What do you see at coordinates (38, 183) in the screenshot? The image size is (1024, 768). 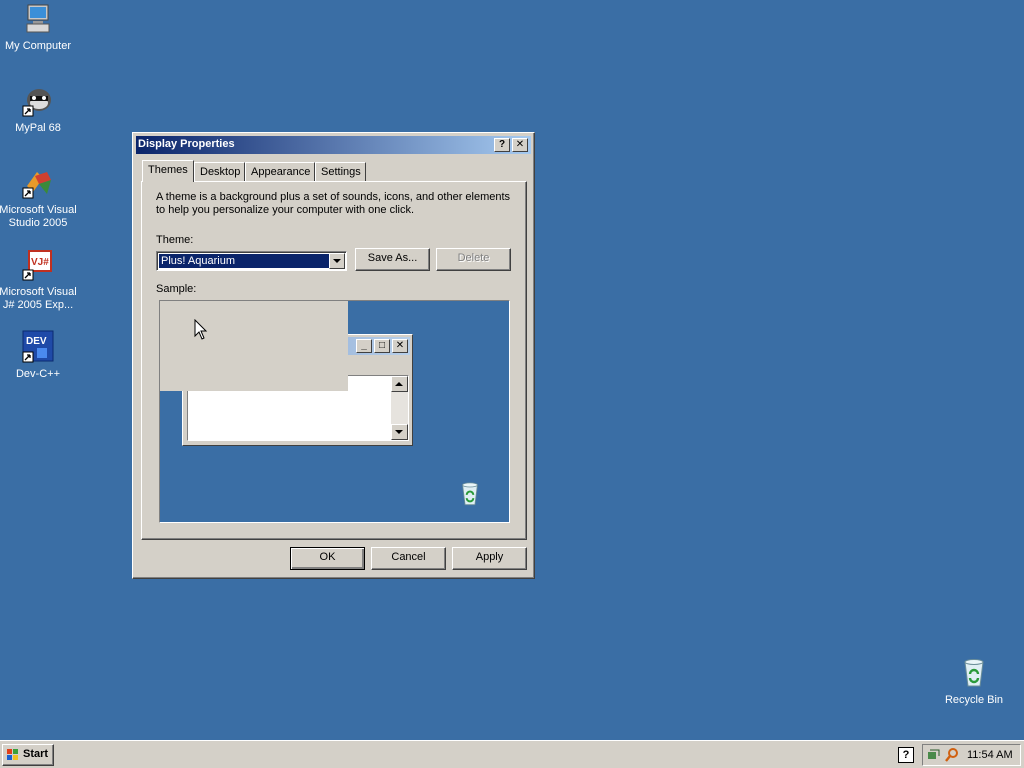 I see `visual-studio-icon` at bounding box center [38, 183].